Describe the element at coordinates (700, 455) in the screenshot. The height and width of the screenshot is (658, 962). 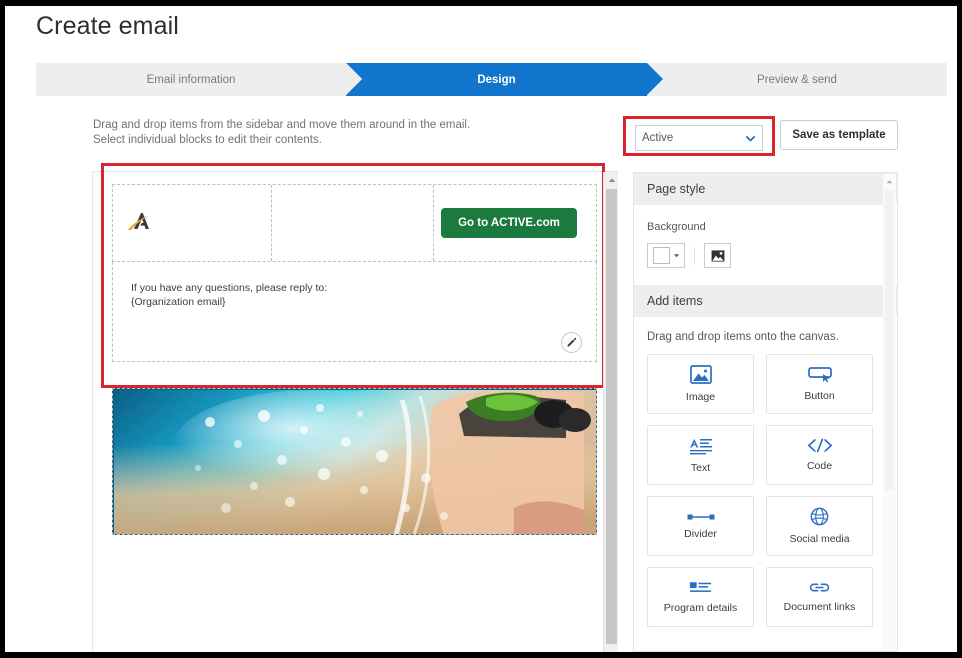
I see `add-item-text: Text` at that location.